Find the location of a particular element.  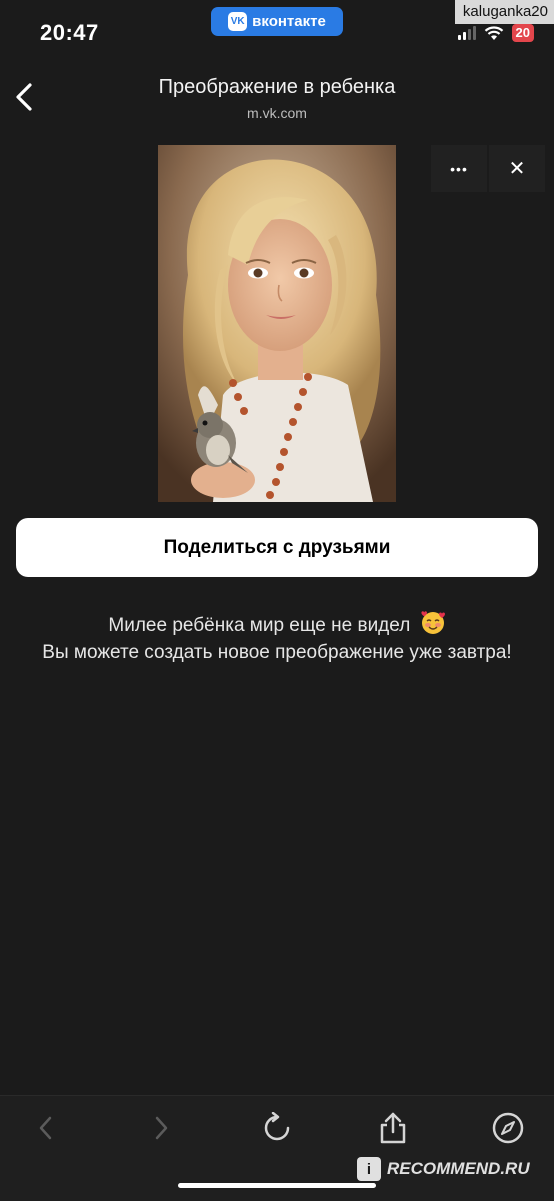

recommend-watermark: i RECOMMEND.RU is located at coordinates (443, 1169).